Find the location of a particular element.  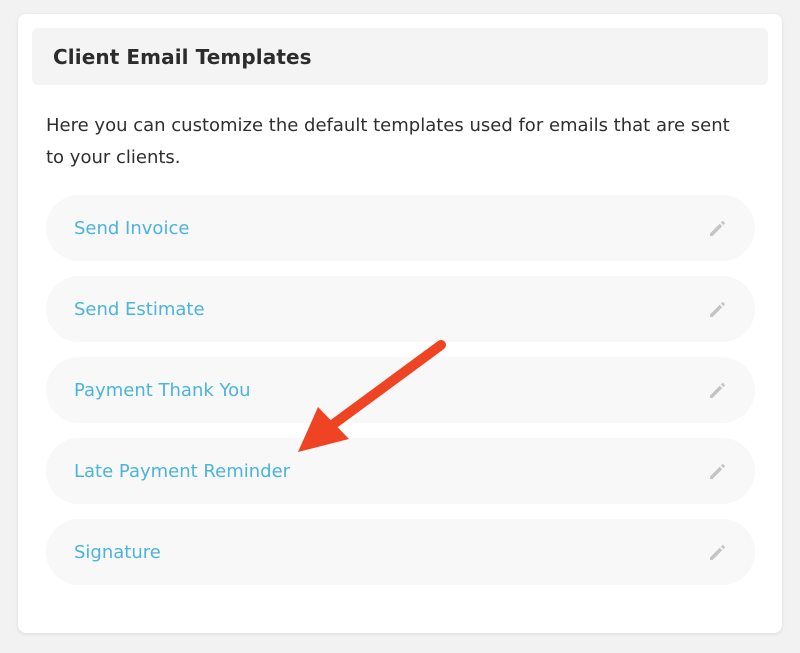

template-label: Send Estimate is located at coordinates (139, 309).